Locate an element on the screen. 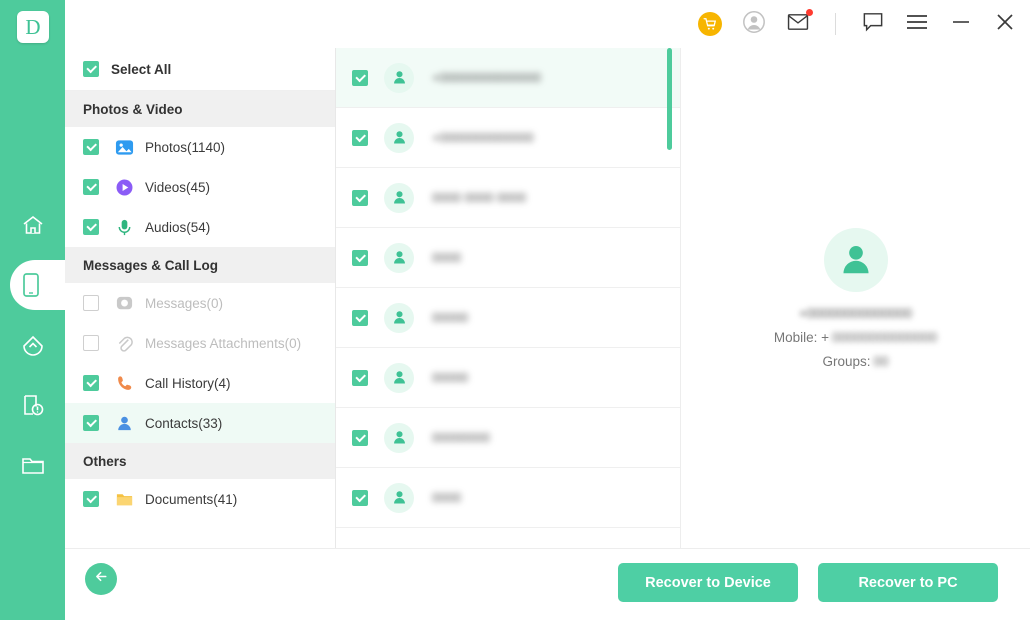 This screenshot has width=1030, height=620. menu-icon is located at coordinates (917, 24).